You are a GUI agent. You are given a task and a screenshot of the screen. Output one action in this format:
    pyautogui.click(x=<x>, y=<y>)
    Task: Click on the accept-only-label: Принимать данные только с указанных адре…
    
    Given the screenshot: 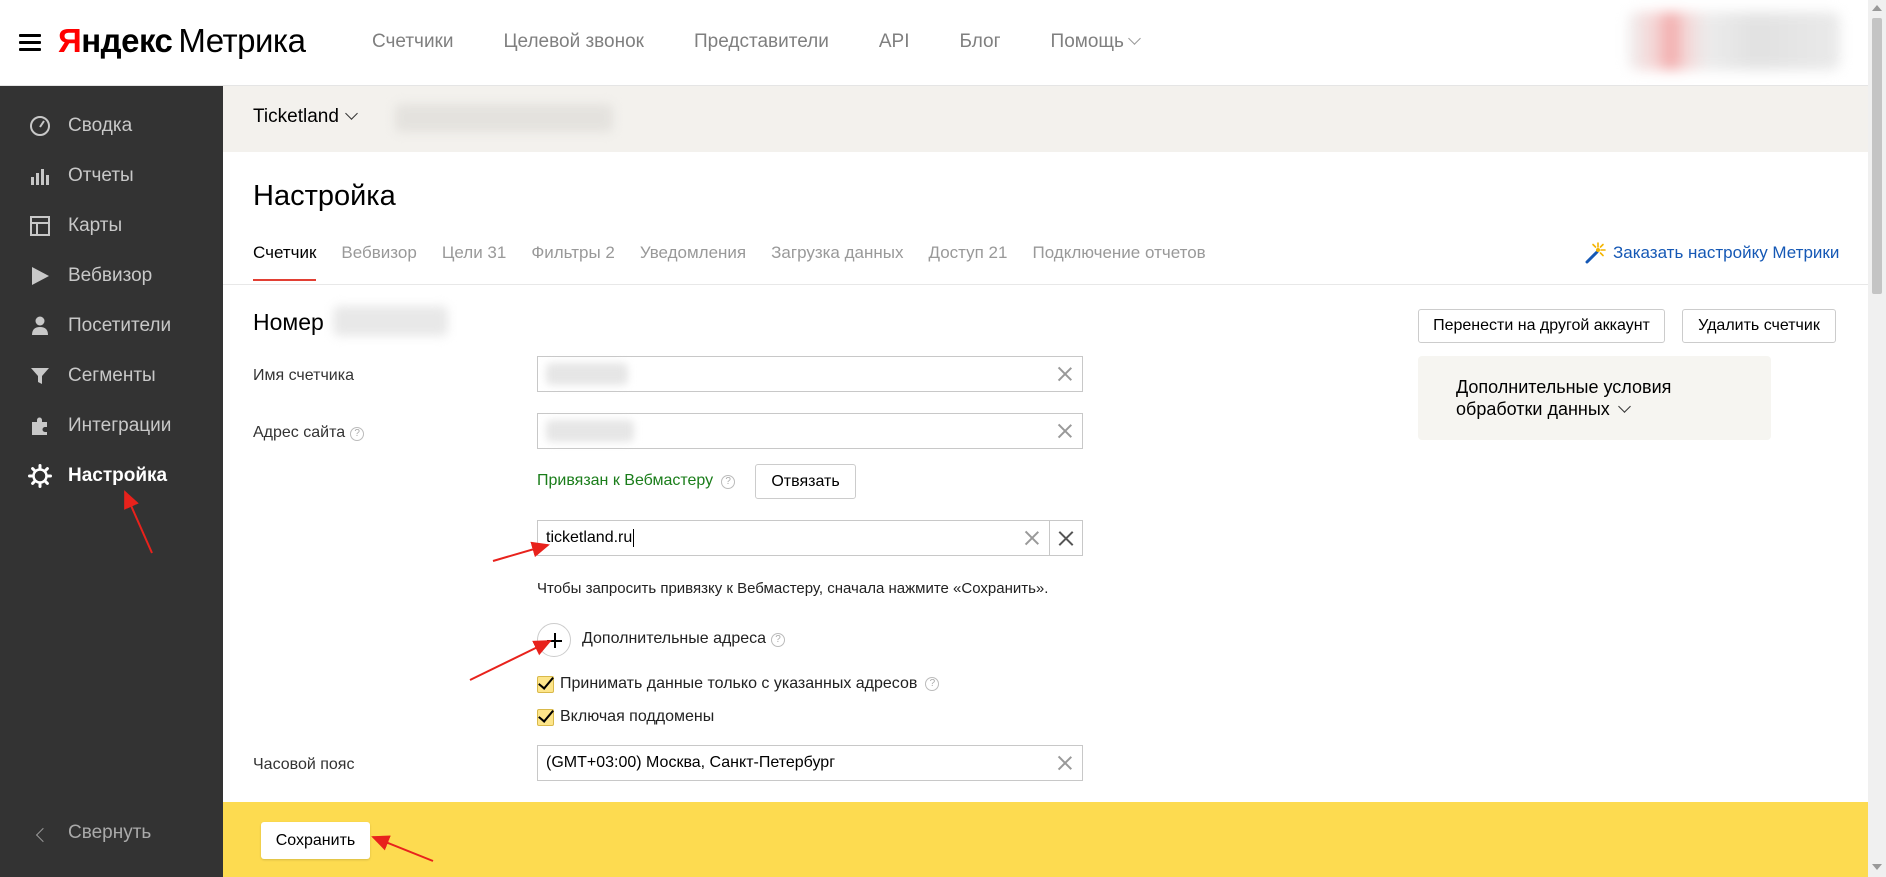 What is the action you would take?
    pyautogui.click(x=739, y=683)
    